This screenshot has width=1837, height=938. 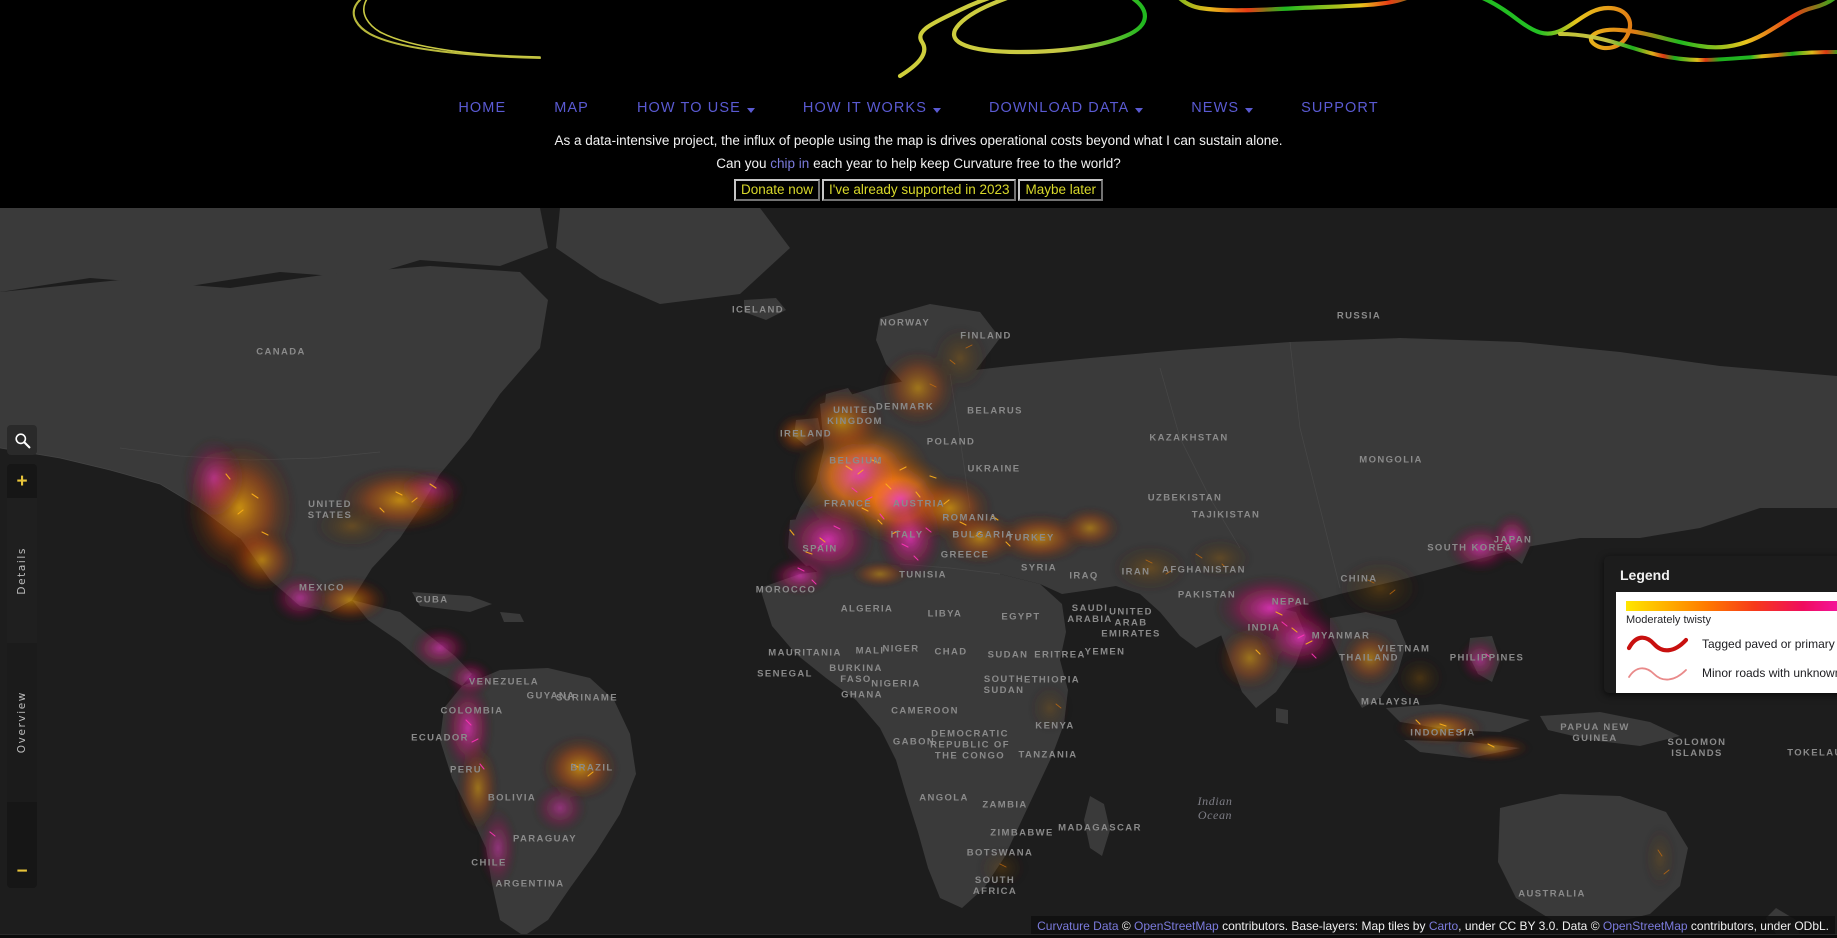 I want to click on legend-label-minor: Minor roads with unknown surface, so click(x=1769, y=673).